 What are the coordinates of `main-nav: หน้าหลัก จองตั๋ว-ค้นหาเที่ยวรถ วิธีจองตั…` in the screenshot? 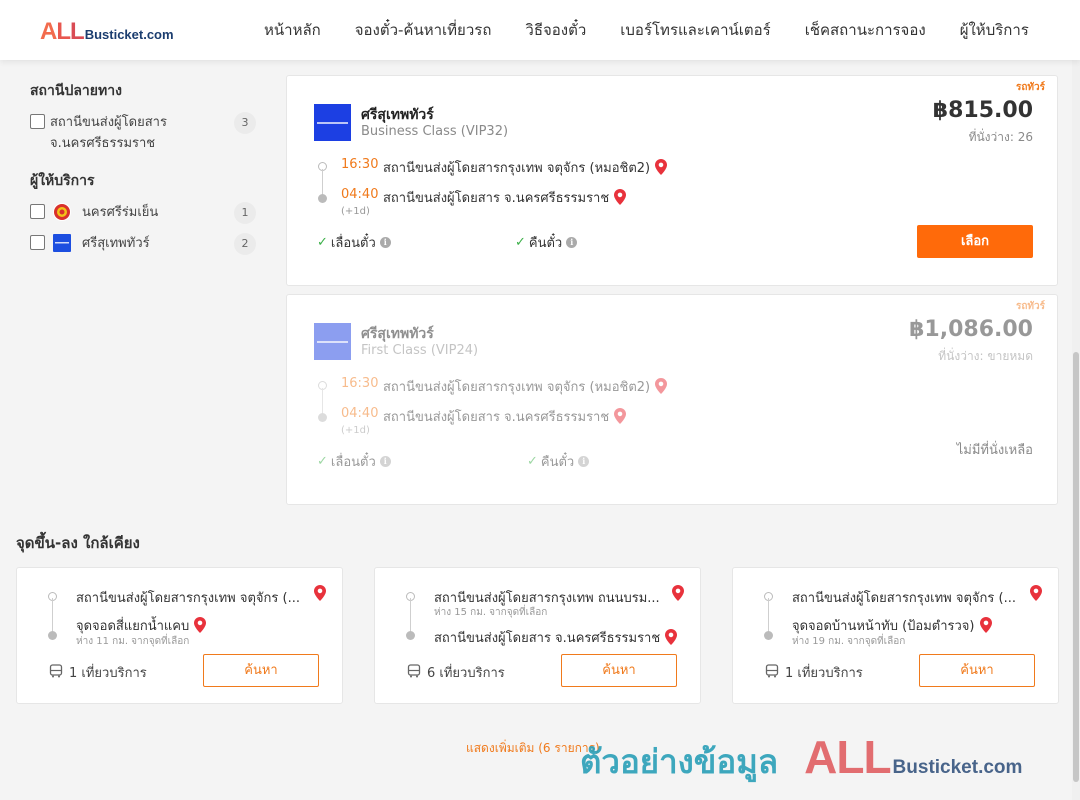 It's located at (663, 30).